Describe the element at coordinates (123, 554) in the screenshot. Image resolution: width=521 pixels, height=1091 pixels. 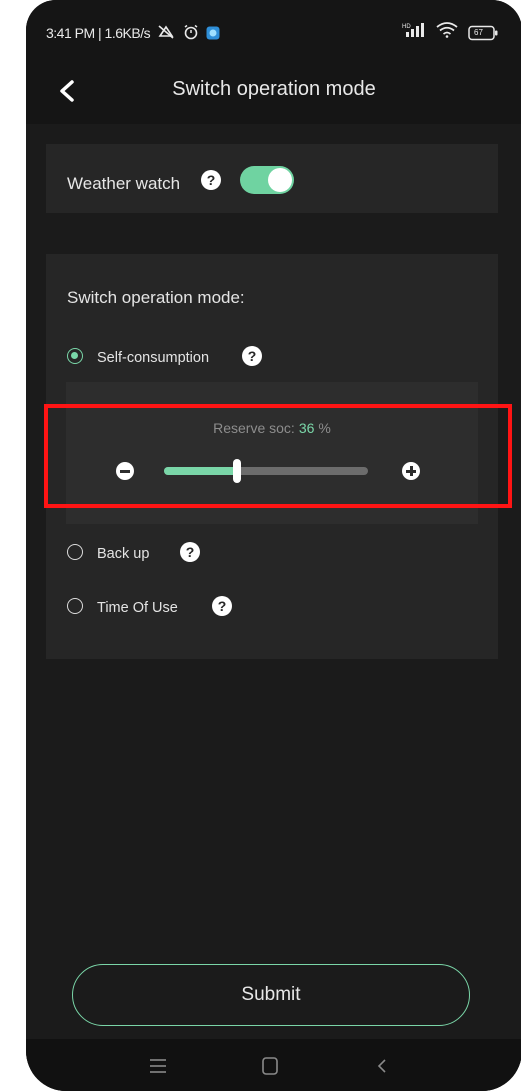
I see `option-label: Back up` at that location.